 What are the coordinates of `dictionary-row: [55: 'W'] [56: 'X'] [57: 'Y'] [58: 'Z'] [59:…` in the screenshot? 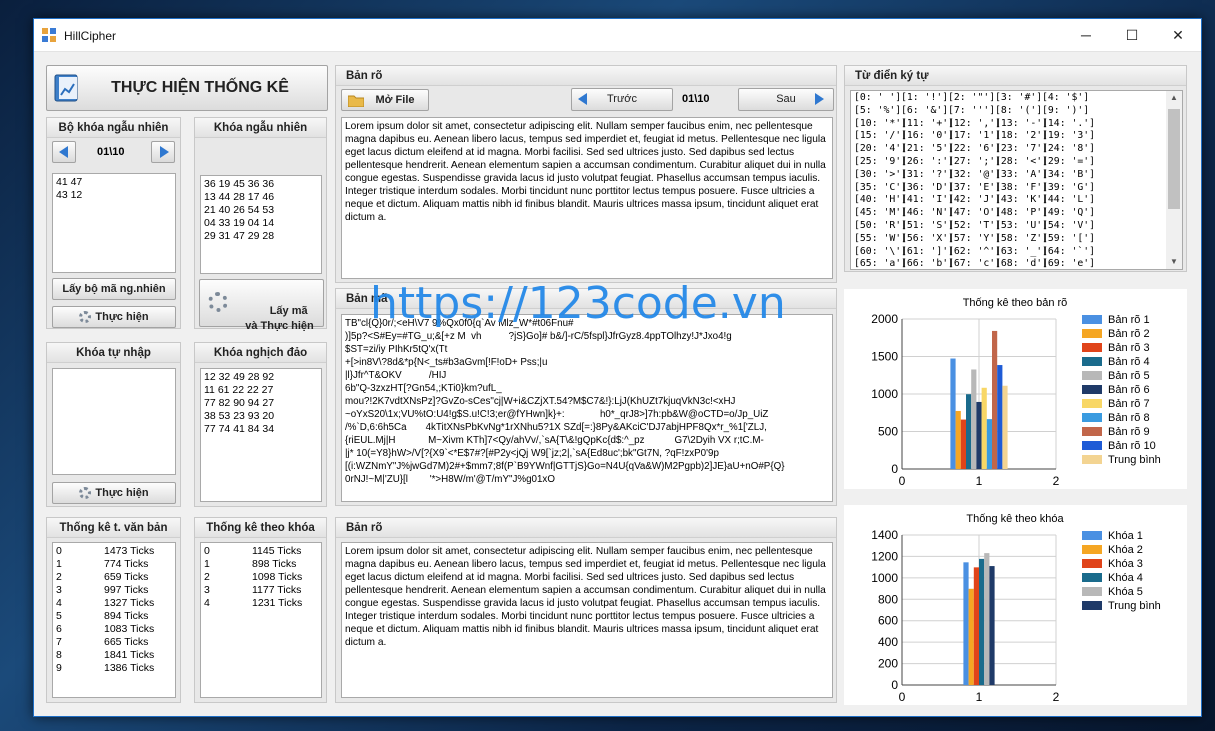 It's located at (1009, 239).